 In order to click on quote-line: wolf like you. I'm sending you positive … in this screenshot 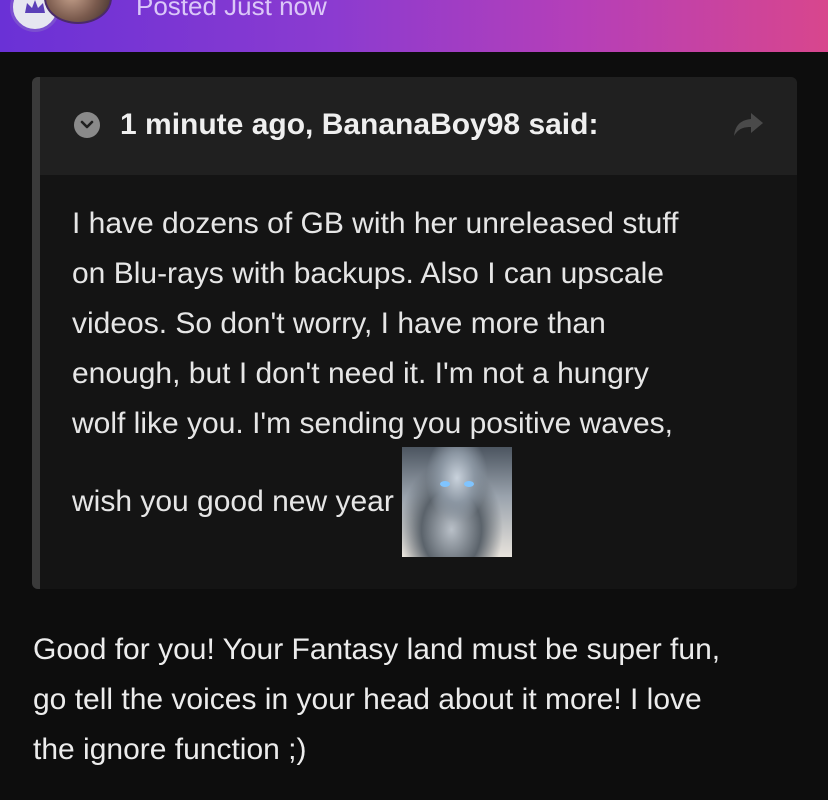, I will do `click(373, 423)`.